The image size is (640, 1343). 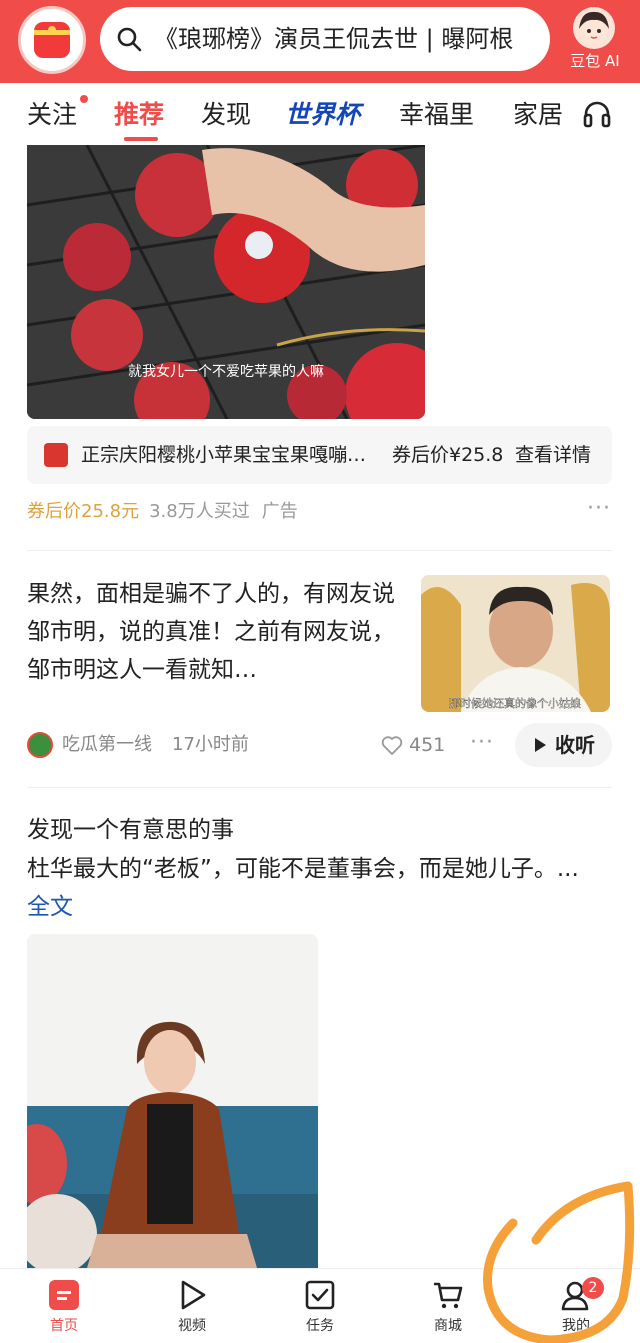 What do you see at coordinates (448, 1295) in the screenshot?
I see `cart-icon` at bounding box center [448, 1295].